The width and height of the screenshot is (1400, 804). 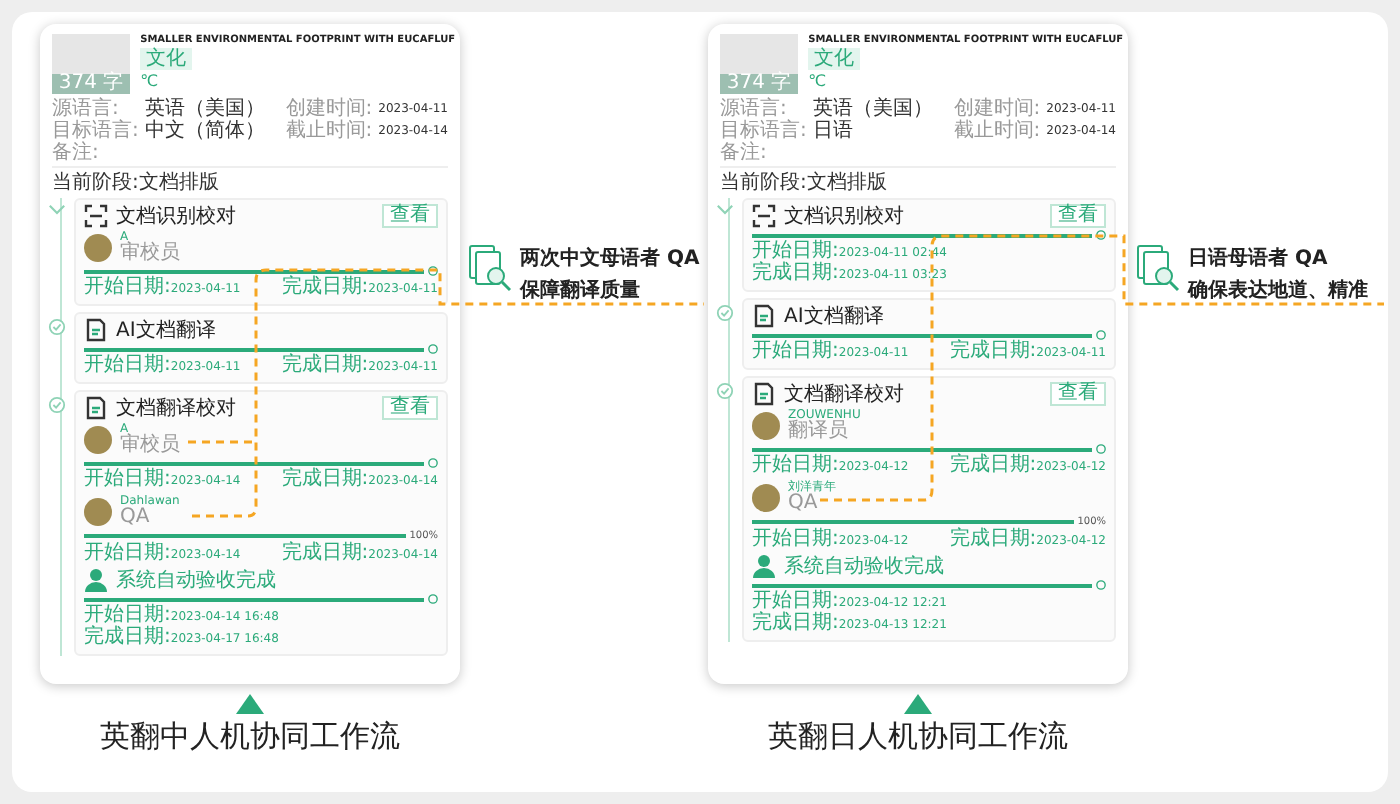 What do you see at coordinates (819, 432) in the screenshot?
I see `person-role: 翻译员` at bounding box center [819, 432].